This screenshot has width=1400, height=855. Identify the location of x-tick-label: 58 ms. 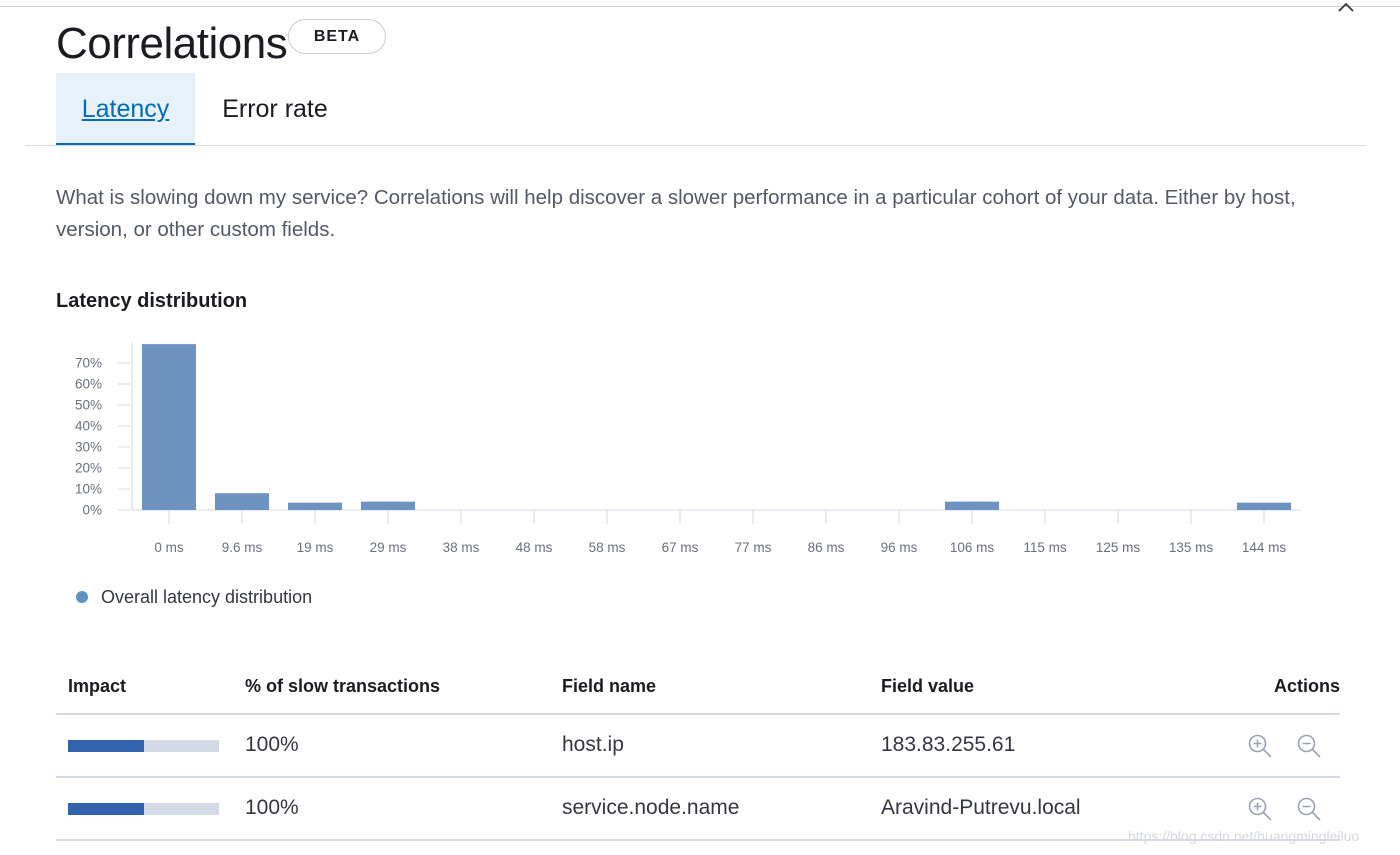
(607, 547).